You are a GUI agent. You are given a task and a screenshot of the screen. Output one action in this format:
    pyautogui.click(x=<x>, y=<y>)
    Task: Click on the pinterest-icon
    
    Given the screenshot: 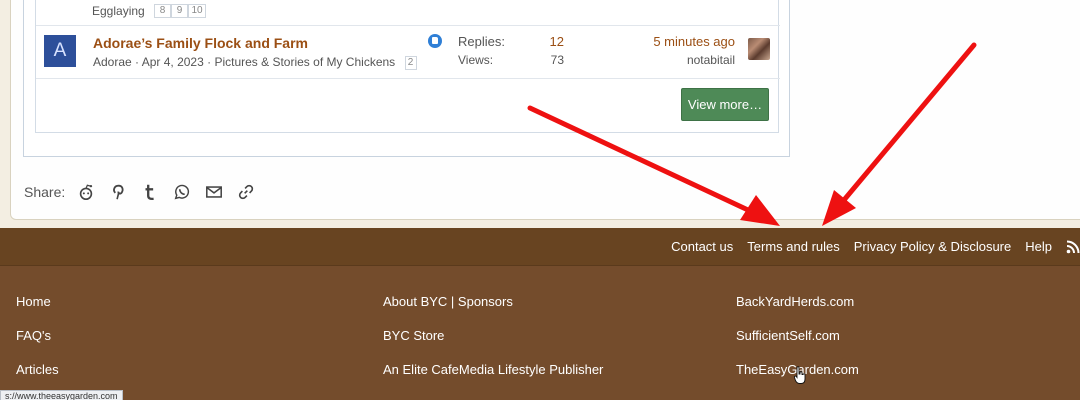 What is the action you would take?
    pyautogui.click(x=118, y=192)
    